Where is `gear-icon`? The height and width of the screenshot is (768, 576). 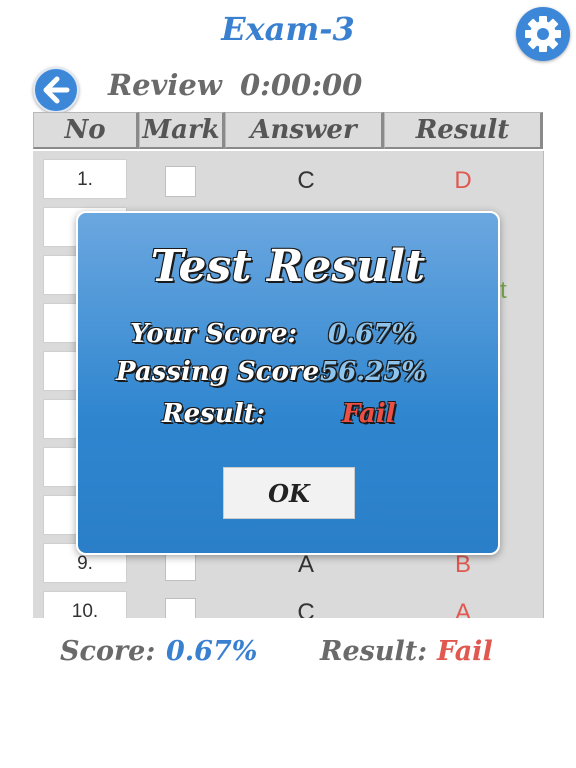 gear-icon is located at coordinates (543, 34).